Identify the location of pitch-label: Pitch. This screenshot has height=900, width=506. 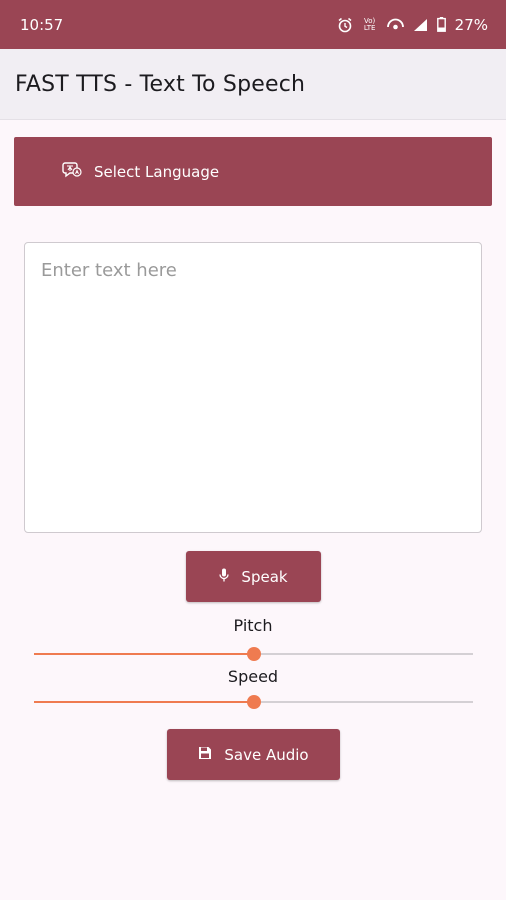
(253, 625).